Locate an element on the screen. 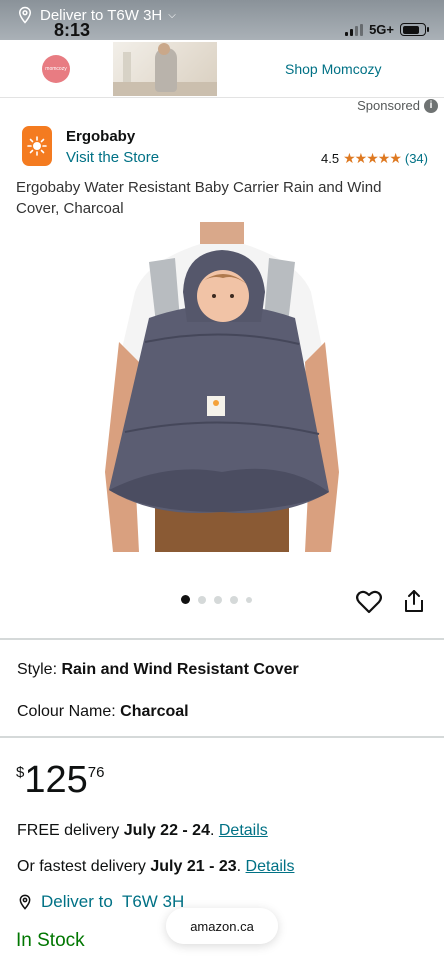 Image resolution: width=444 pixels, height=960 pixels. brand-logo is located at coordinates (37, 146).